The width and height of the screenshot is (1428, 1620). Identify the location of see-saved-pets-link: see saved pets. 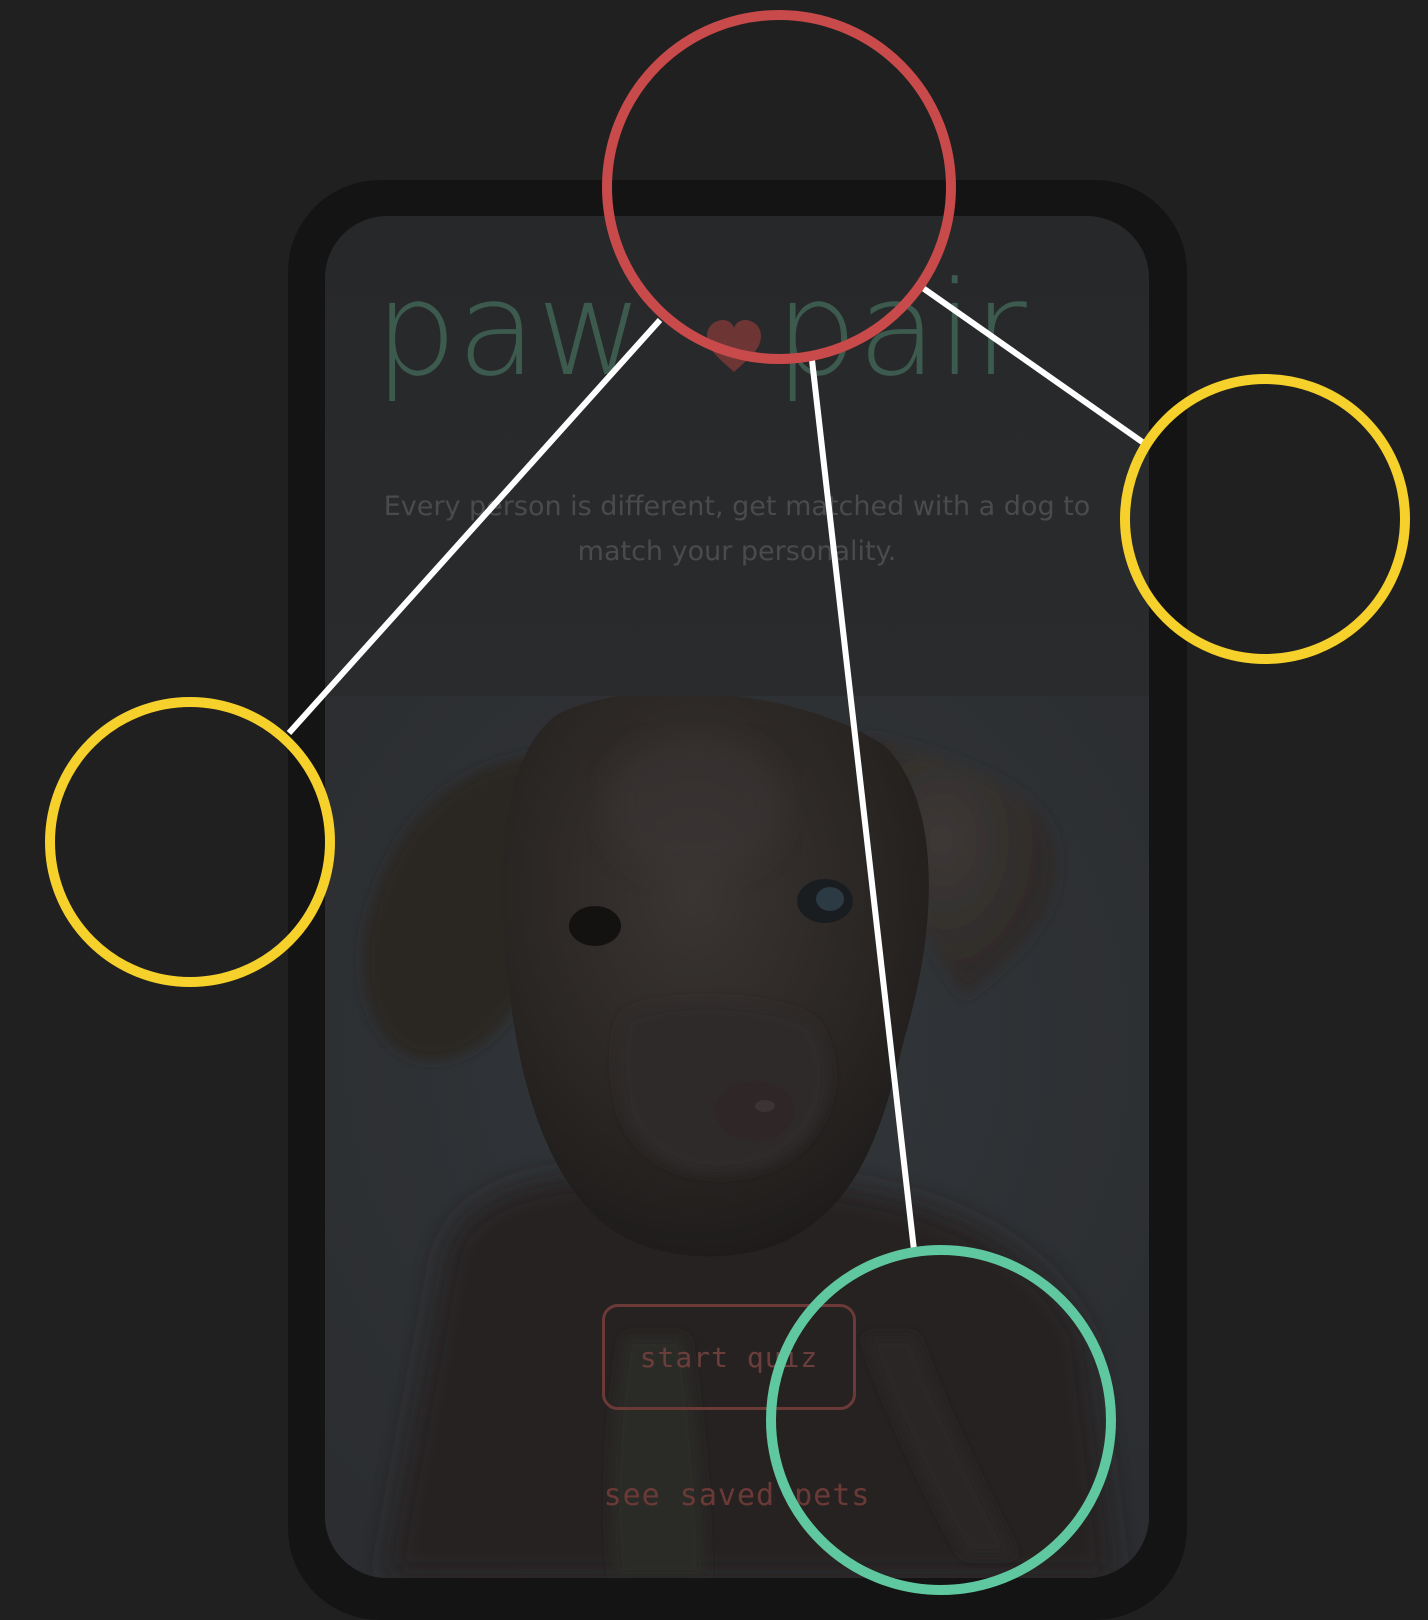
(737, 1495).